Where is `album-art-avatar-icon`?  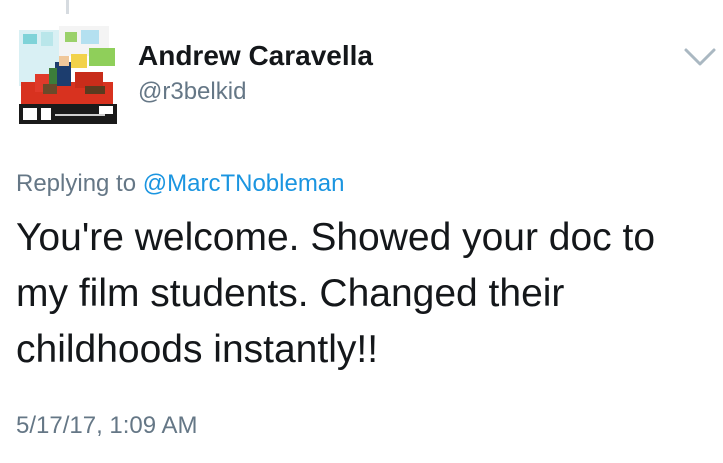 album-art-avatar-icon is located at coordinates (68, 75).